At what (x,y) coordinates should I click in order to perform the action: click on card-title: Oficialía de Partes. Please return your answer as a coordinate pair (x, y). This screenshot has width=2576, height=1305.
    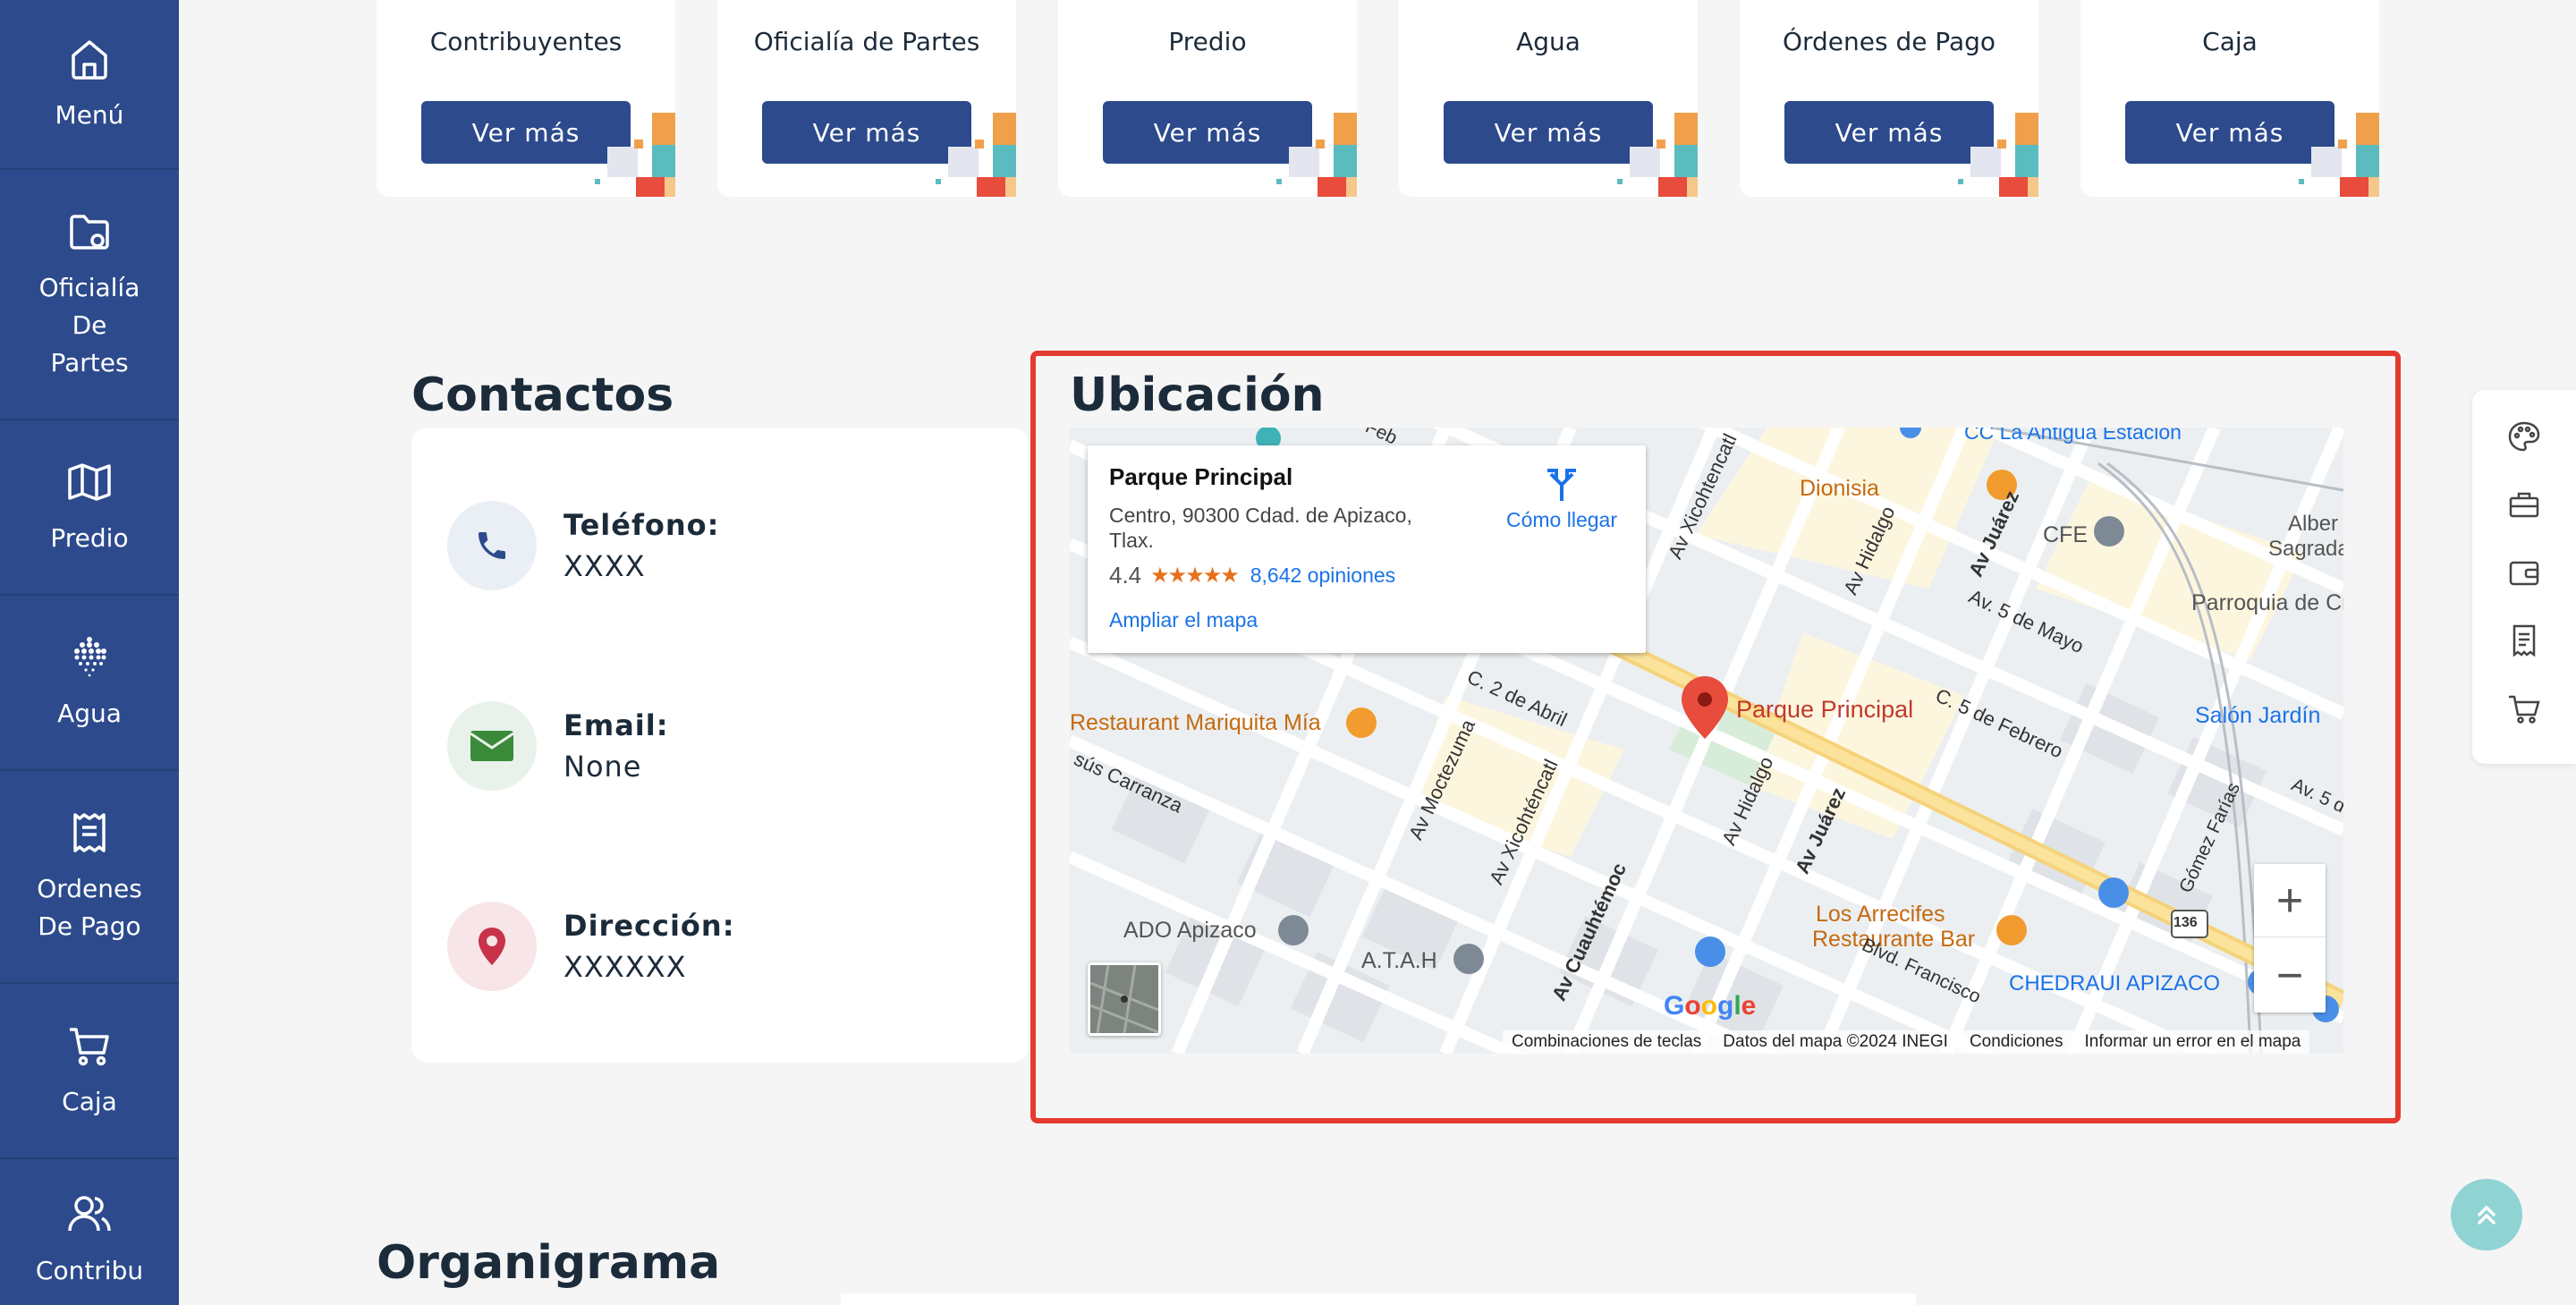
    Looking at the image, I should click on (866, 41).